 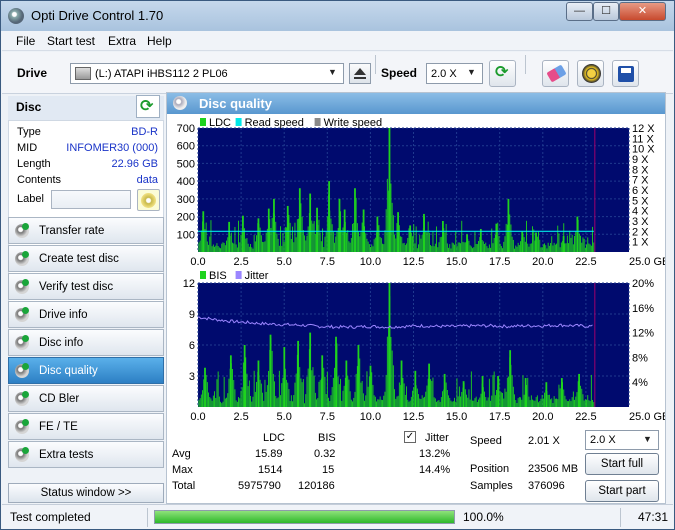 What do you see at coordinates (86, 230) in the screenshot?
I see `nav-item-transfer-rate: Transfer rate` at bounding box center [86, 230].